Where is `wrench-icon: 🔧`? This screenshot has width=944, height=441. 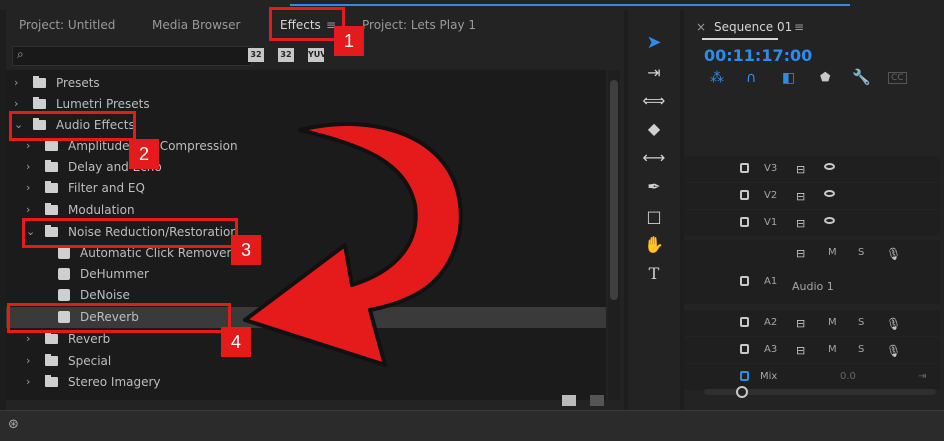 wrench-icon: 🔧 is located at coordinates (861, 77).